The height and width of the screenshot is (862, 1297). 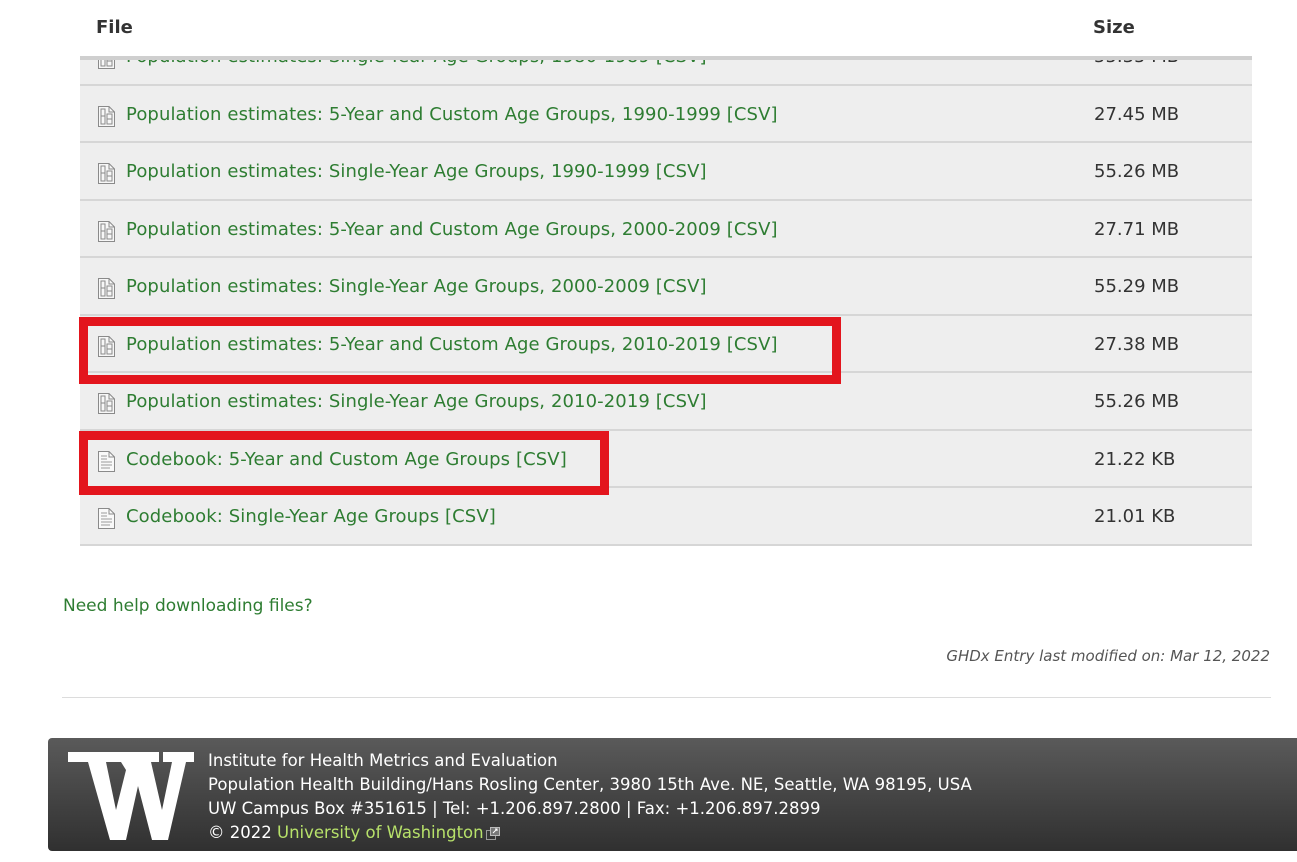 What do you see at coordinates (1137, 344) in the screenshot?
I see `file-size: 27.38 MB` at bounding box center [1137, 344].